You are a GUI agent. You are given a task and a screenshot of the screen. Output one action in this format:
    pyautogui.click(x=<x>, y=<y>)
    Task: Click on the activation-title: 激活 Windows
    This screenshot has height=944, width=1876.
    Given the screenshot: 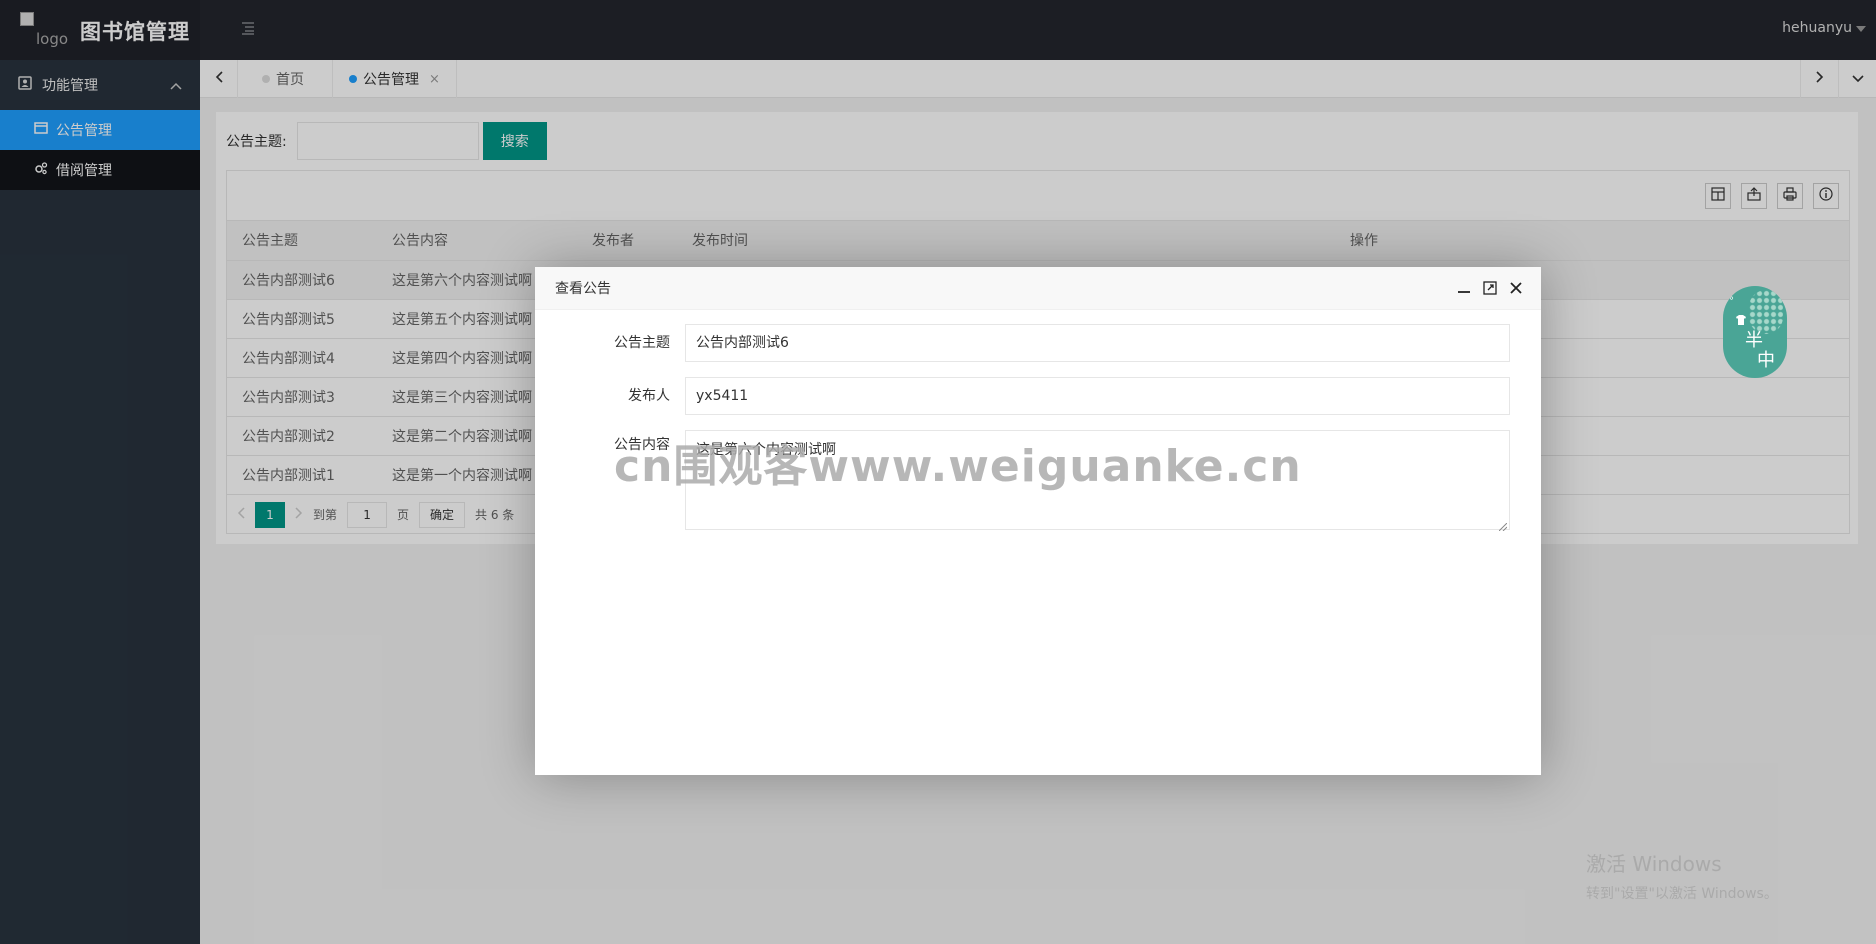 What is the action you would take?
    pyautogui.click(x=1654, y=864)
    